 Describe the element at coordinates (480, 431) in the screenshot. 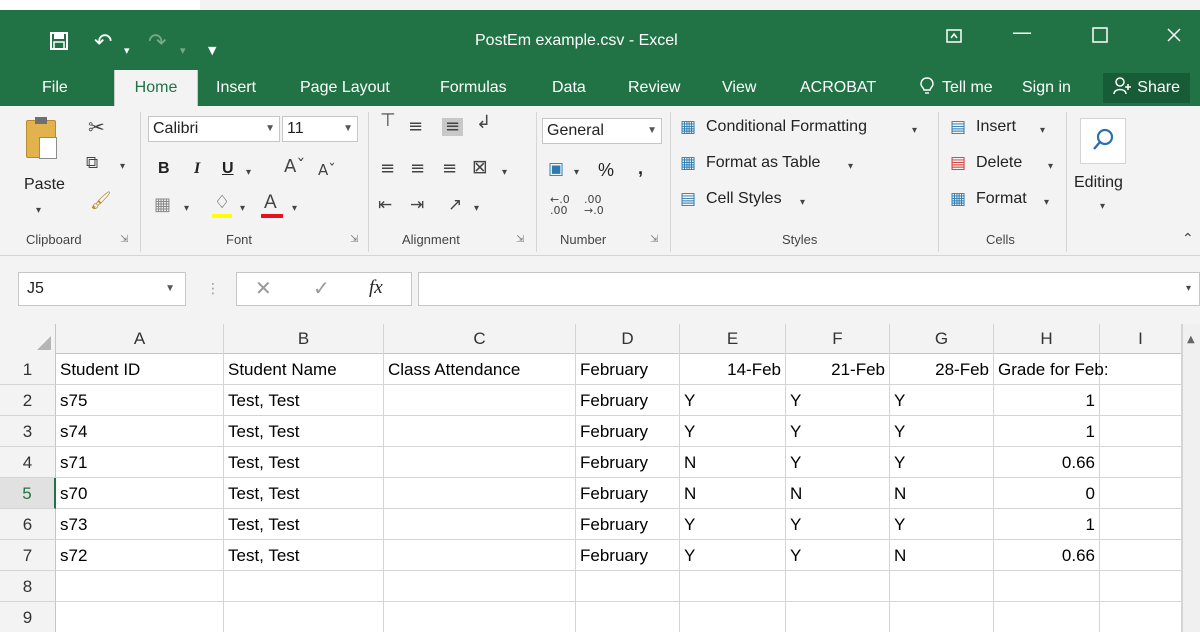

I see `cell-c3` at that location.